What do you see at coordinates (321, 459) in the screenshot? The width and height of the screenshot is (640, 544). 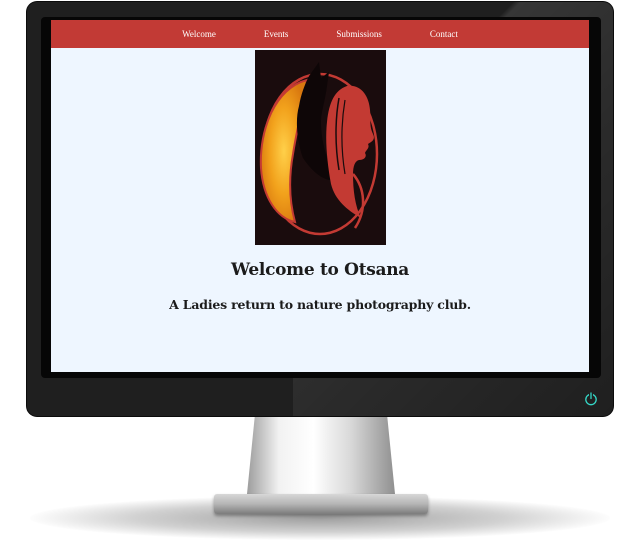 I see `monitor-stand-neck` at bounding box center [321, 459].